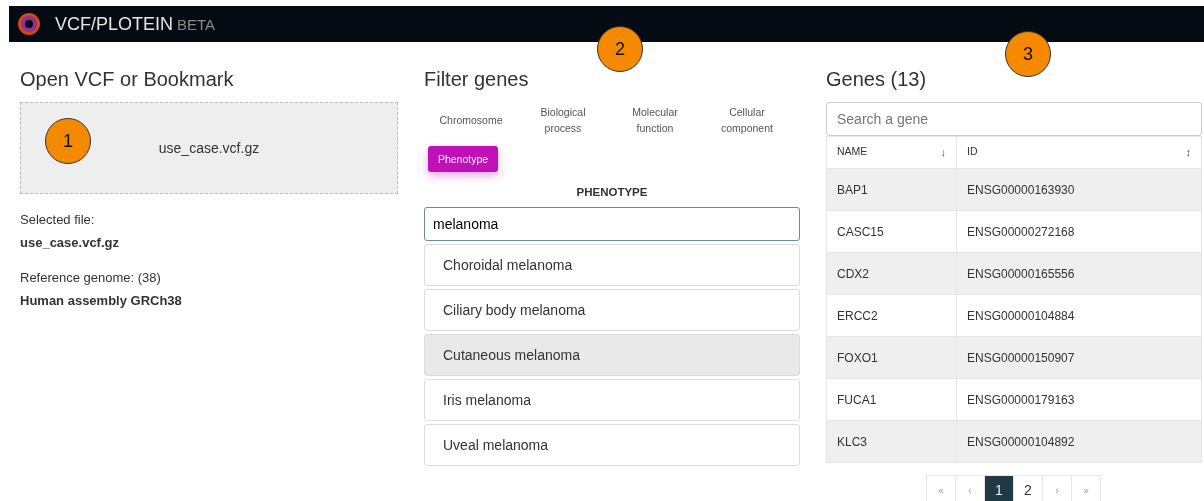 The image size is (1204, 501). I want to click on table-cell: KLC3, so click(891, 441).